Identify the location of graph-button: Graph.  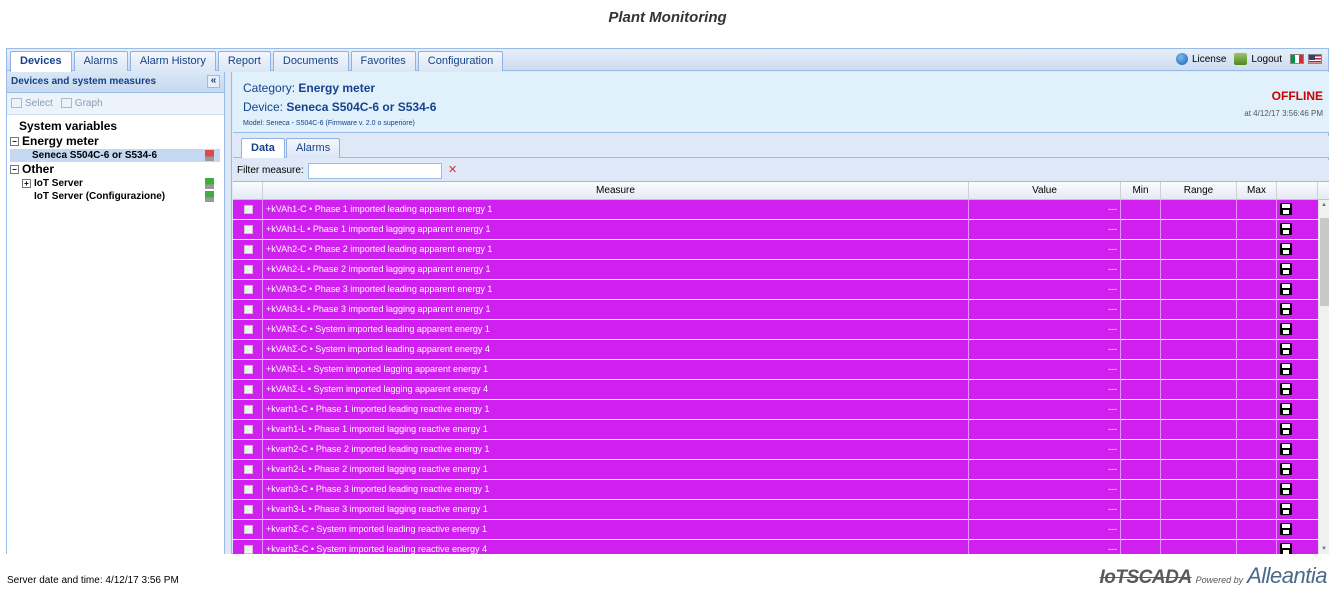
(81, 104).